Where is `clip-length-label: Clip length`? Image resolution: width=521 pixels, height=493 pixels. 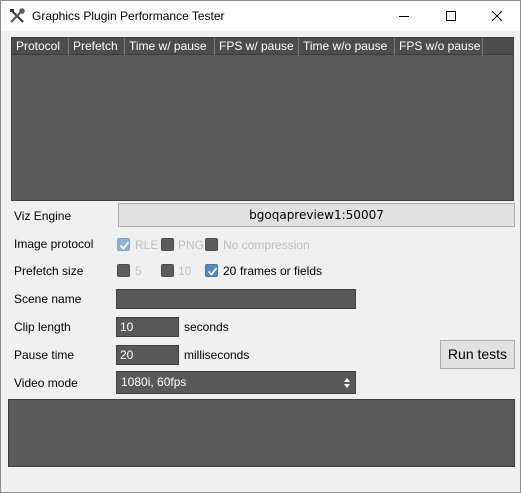
clip-length-label: Clip length is located at coordinates (42, 327).